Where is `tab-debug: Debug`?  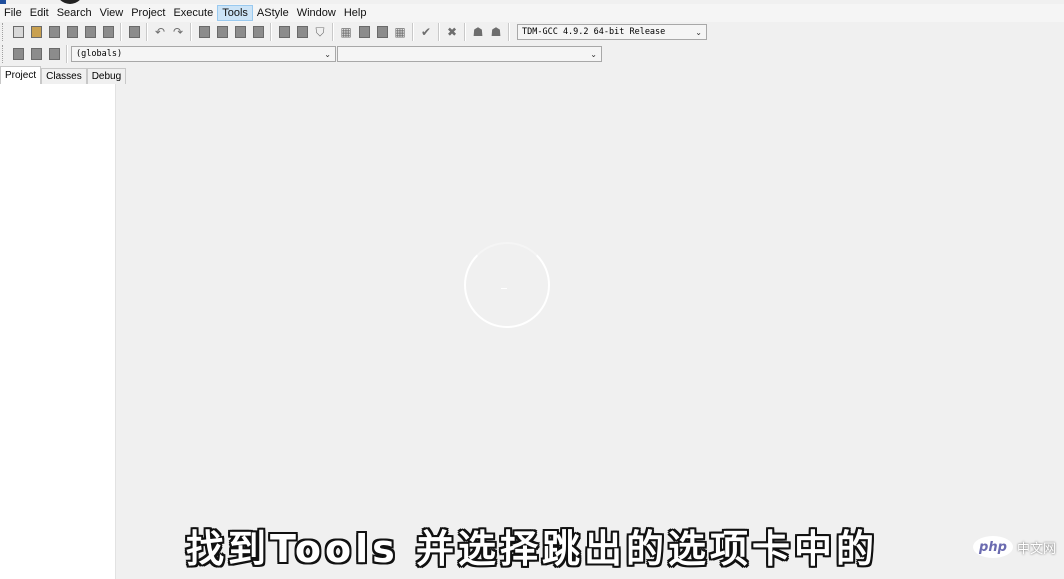
tab-debug: Debug is located at coordinates (106, 76).